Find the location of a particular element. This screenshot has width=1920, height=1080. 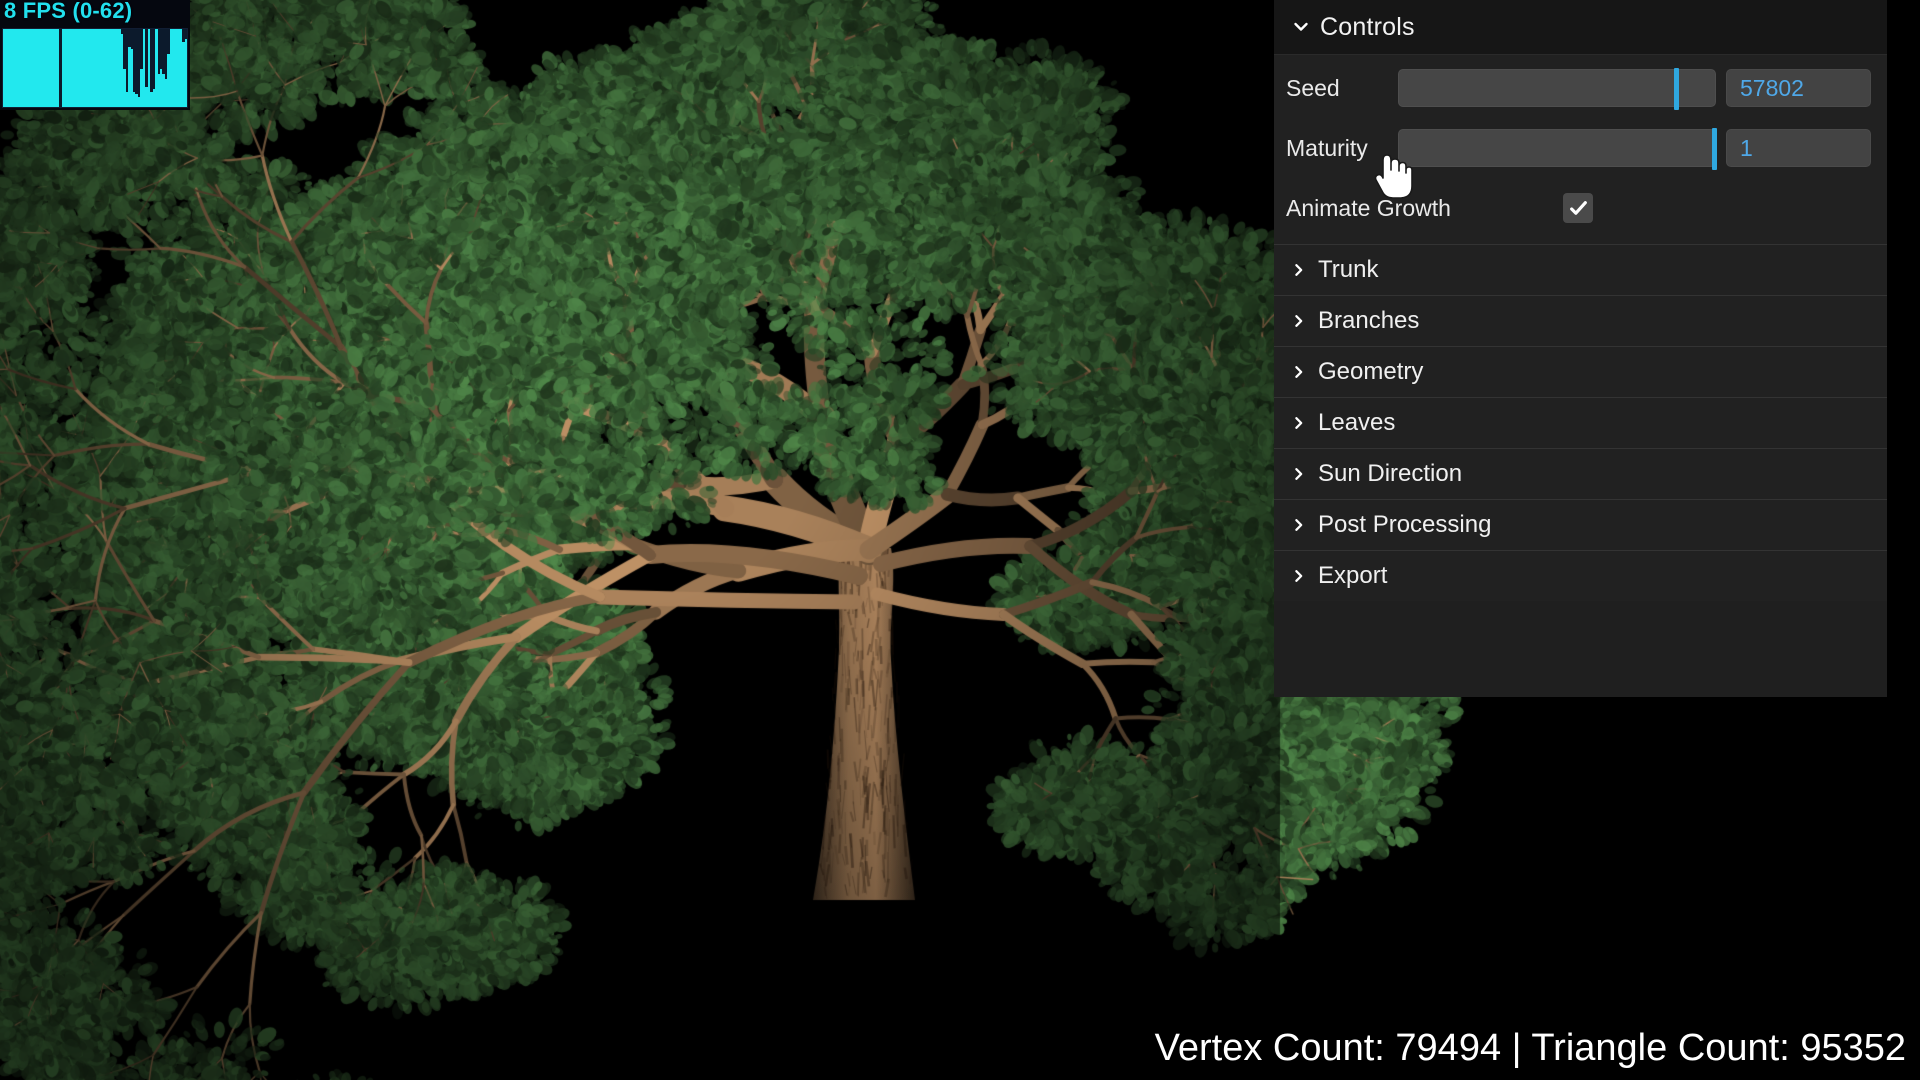

section-label: Trunk is located at coordinates (1348, 269).